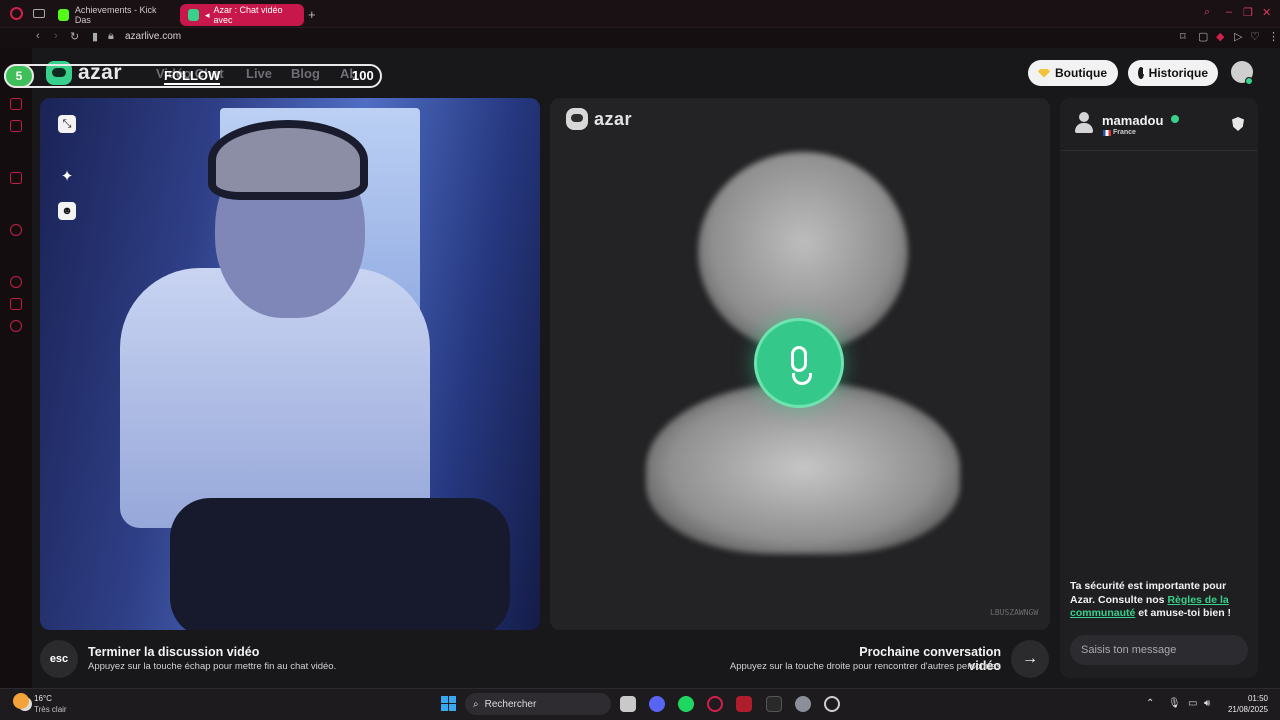 The width and height of the screenshot is (1280, 720). Describe the element at coordinates (1245, 709) in the screenshot. I see `clock-date: 21/08/2025` at that location.